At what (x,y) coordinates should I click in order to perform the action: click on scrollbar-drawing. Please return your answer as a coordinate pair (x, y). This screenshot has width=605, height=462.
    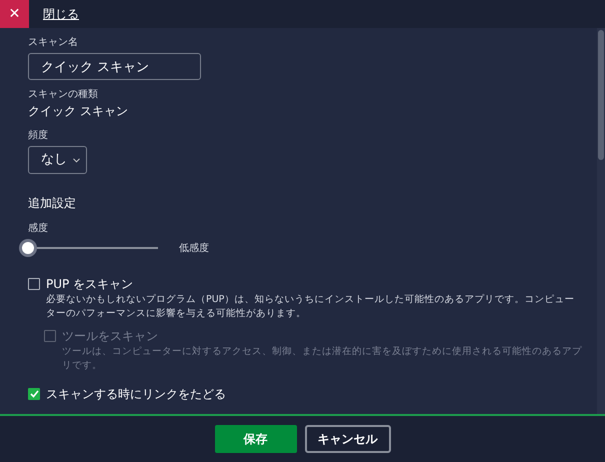
    Looking at the image, I should click on (601, 221).